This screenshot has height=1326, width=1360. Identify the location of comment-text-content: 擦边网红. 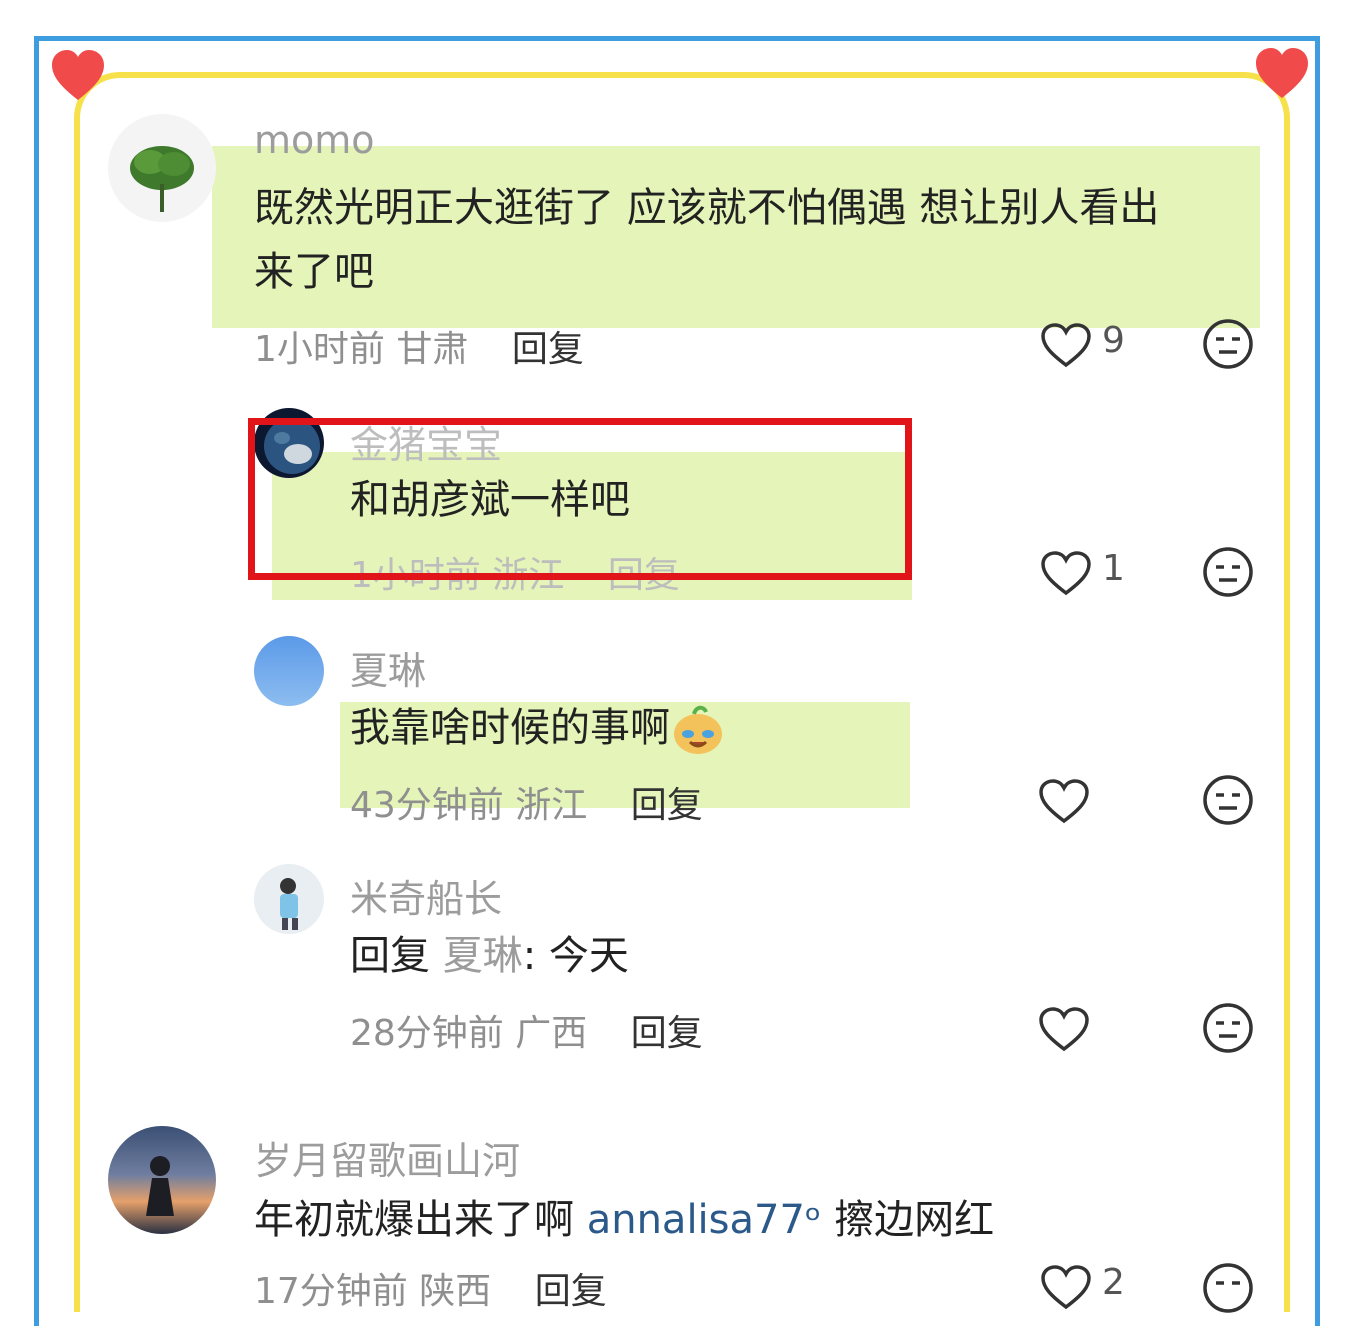
(914, 1220).